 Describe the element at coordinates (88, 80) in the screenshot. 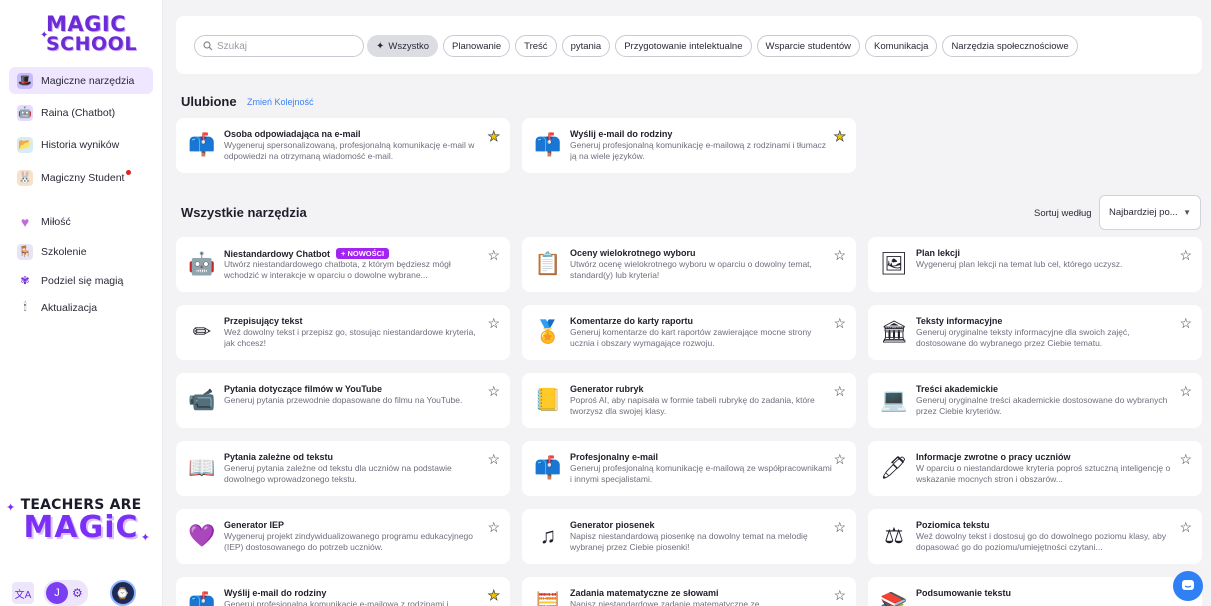

I see `sidebar-item-label: Magiczne narzędzia` at that location.